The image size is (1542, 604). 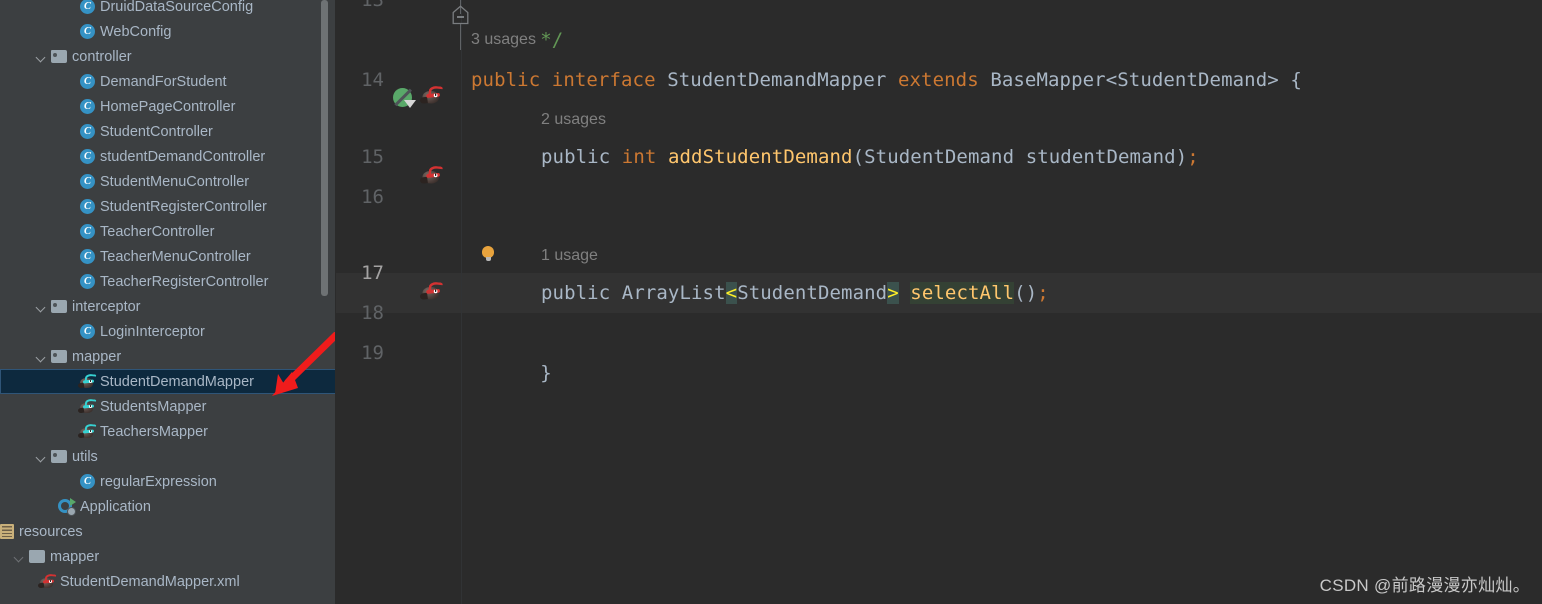 I want to click on tree-item: C StudentRegisterController, so click(x=168, y=206).